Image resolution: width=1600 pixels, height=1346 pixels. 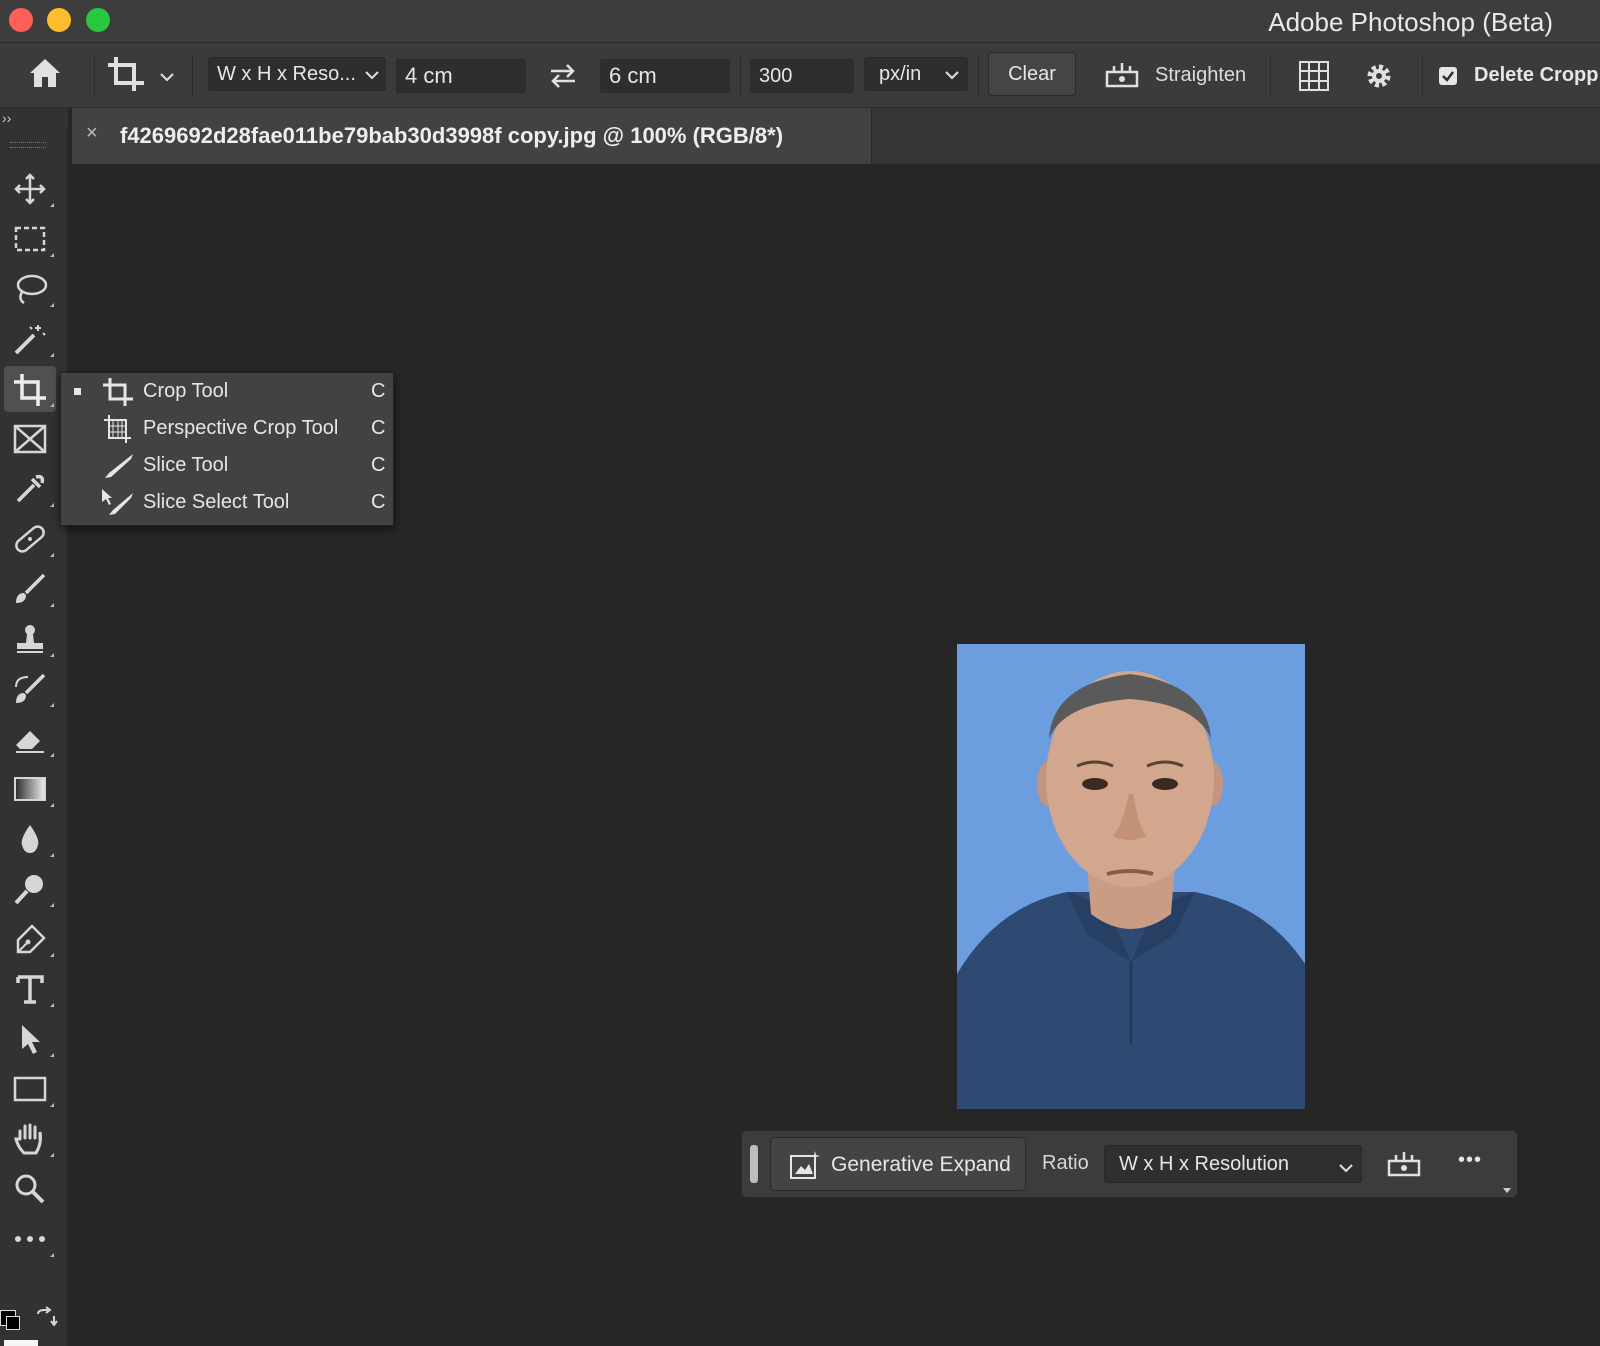 What do you see at coordinates (241, 428) in the screenshot?
I see `flyout-item-label: Perspective Crop Tool` at bounding box center [241, 428].